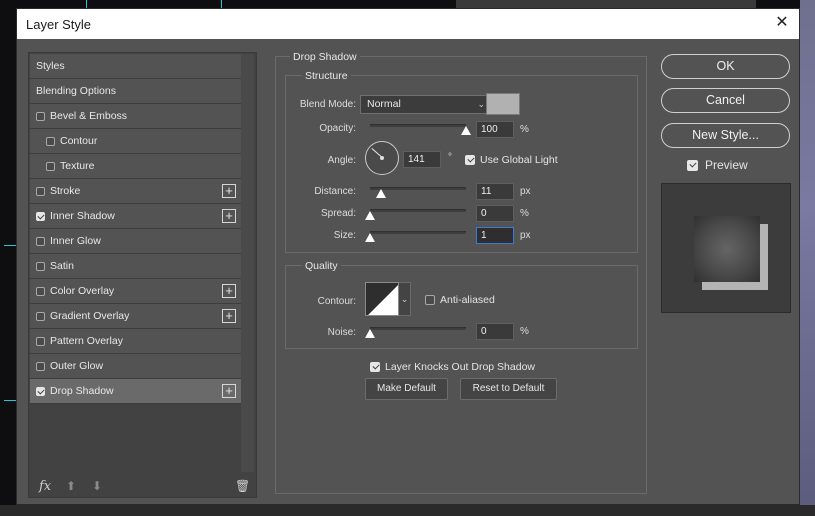  I want to click on reset-to-default-button: Reset to Default, so click(508, 389).